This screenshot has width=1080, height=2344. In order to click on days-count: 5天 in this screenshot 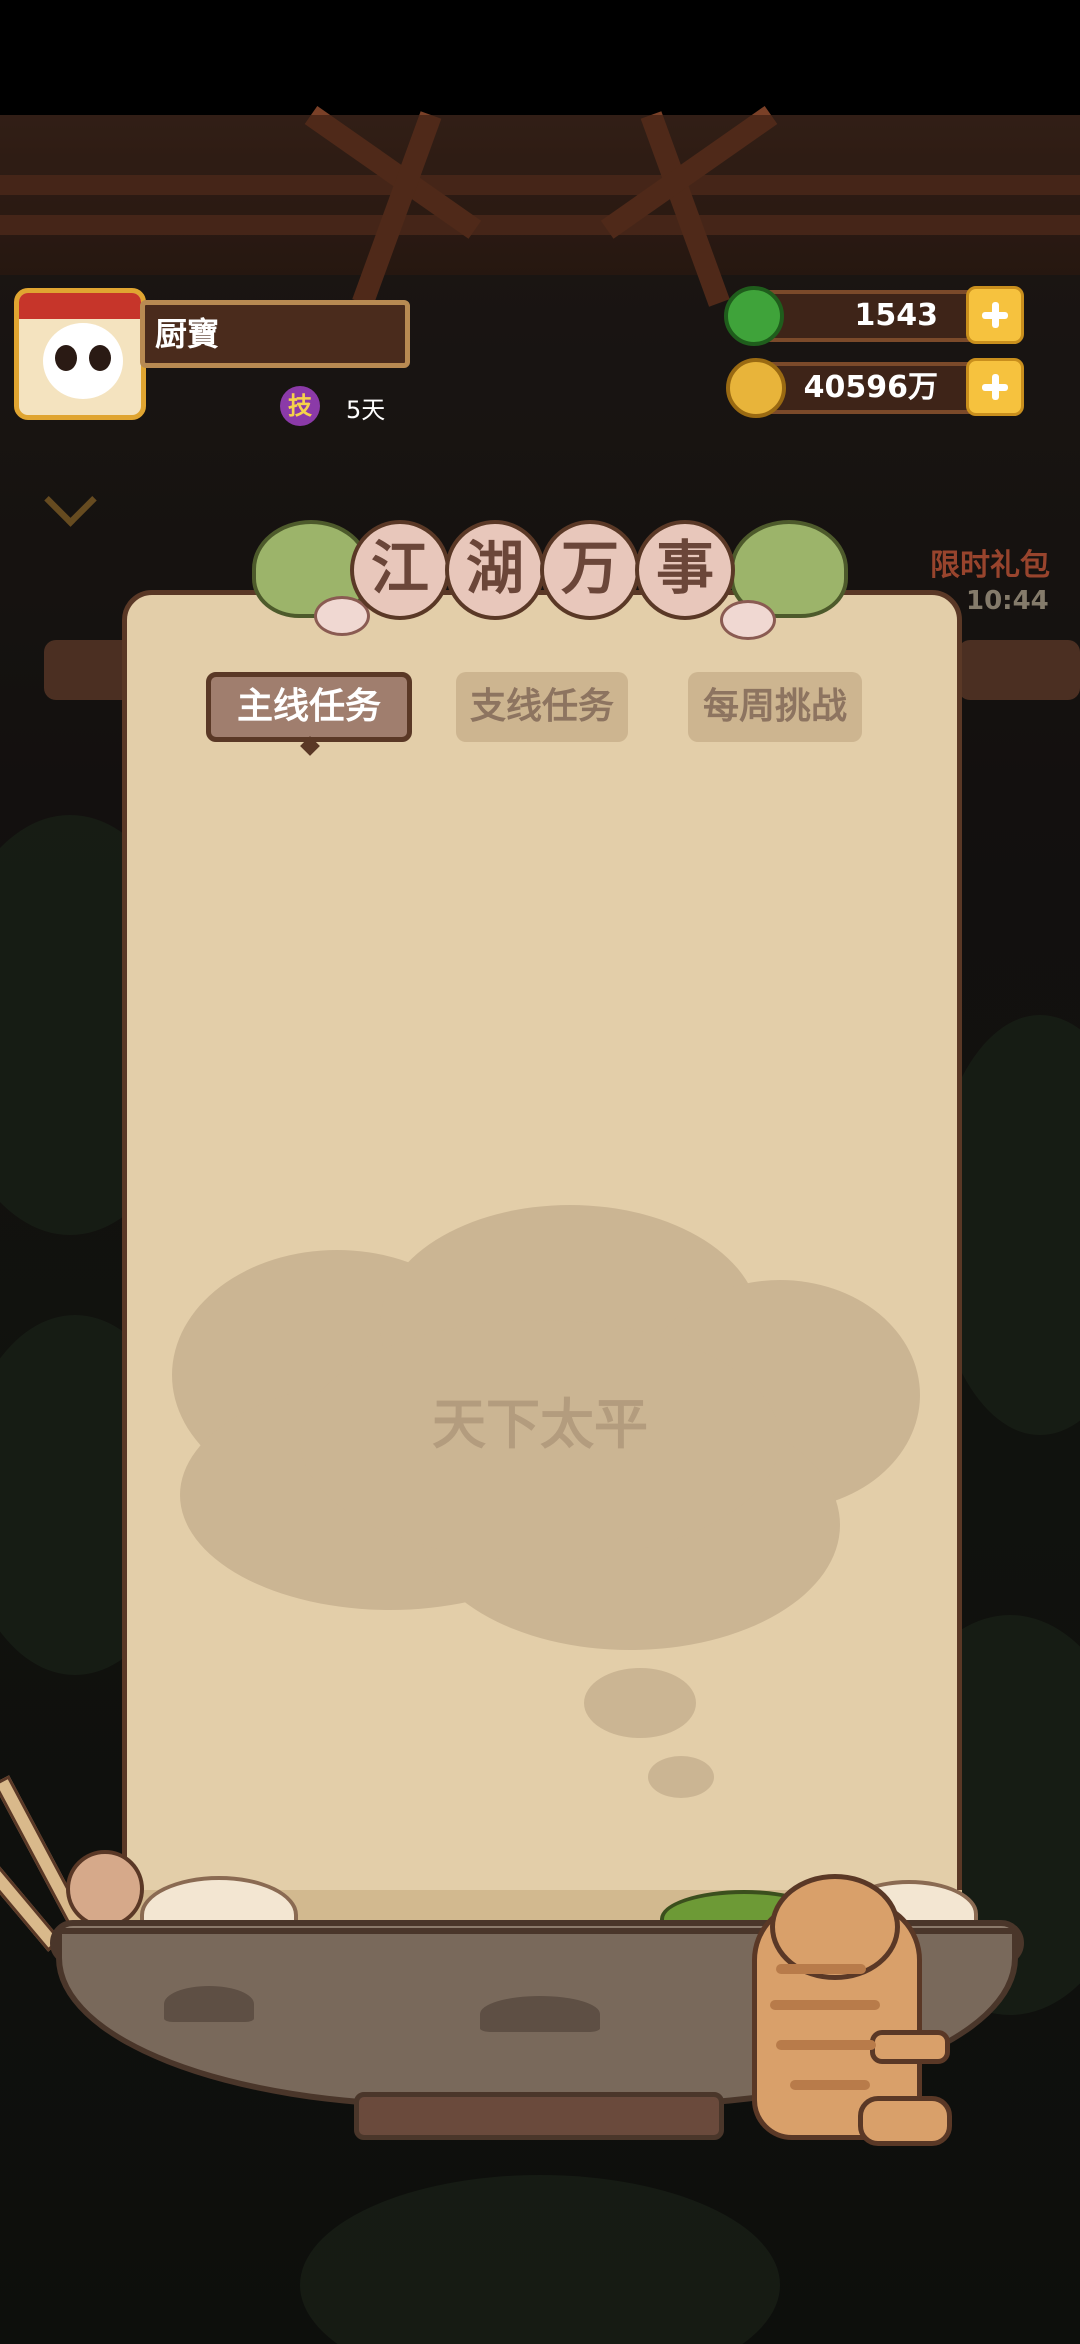, I will do `click(366, 410)`.